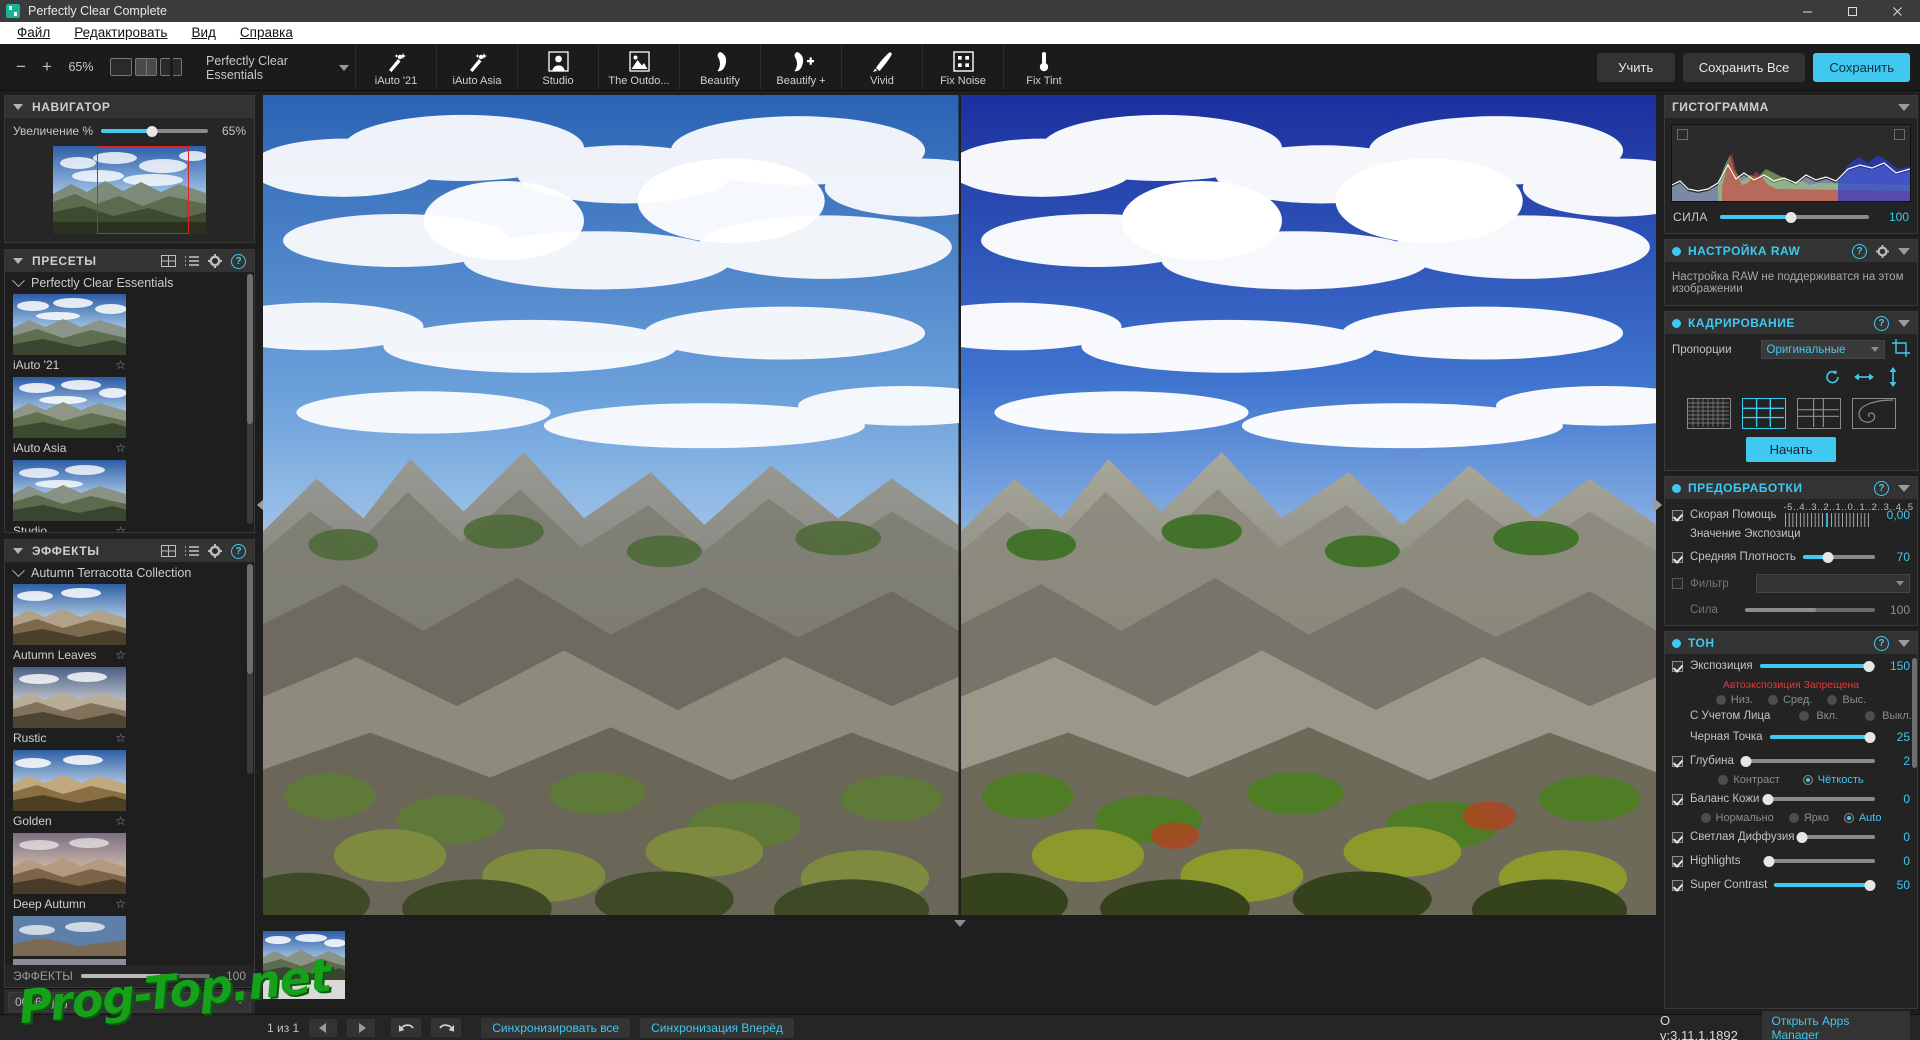 This screenshot has width=1920, height=1040. I want to click on effect-item: Deep Autumn ☆, so click(69, 873).